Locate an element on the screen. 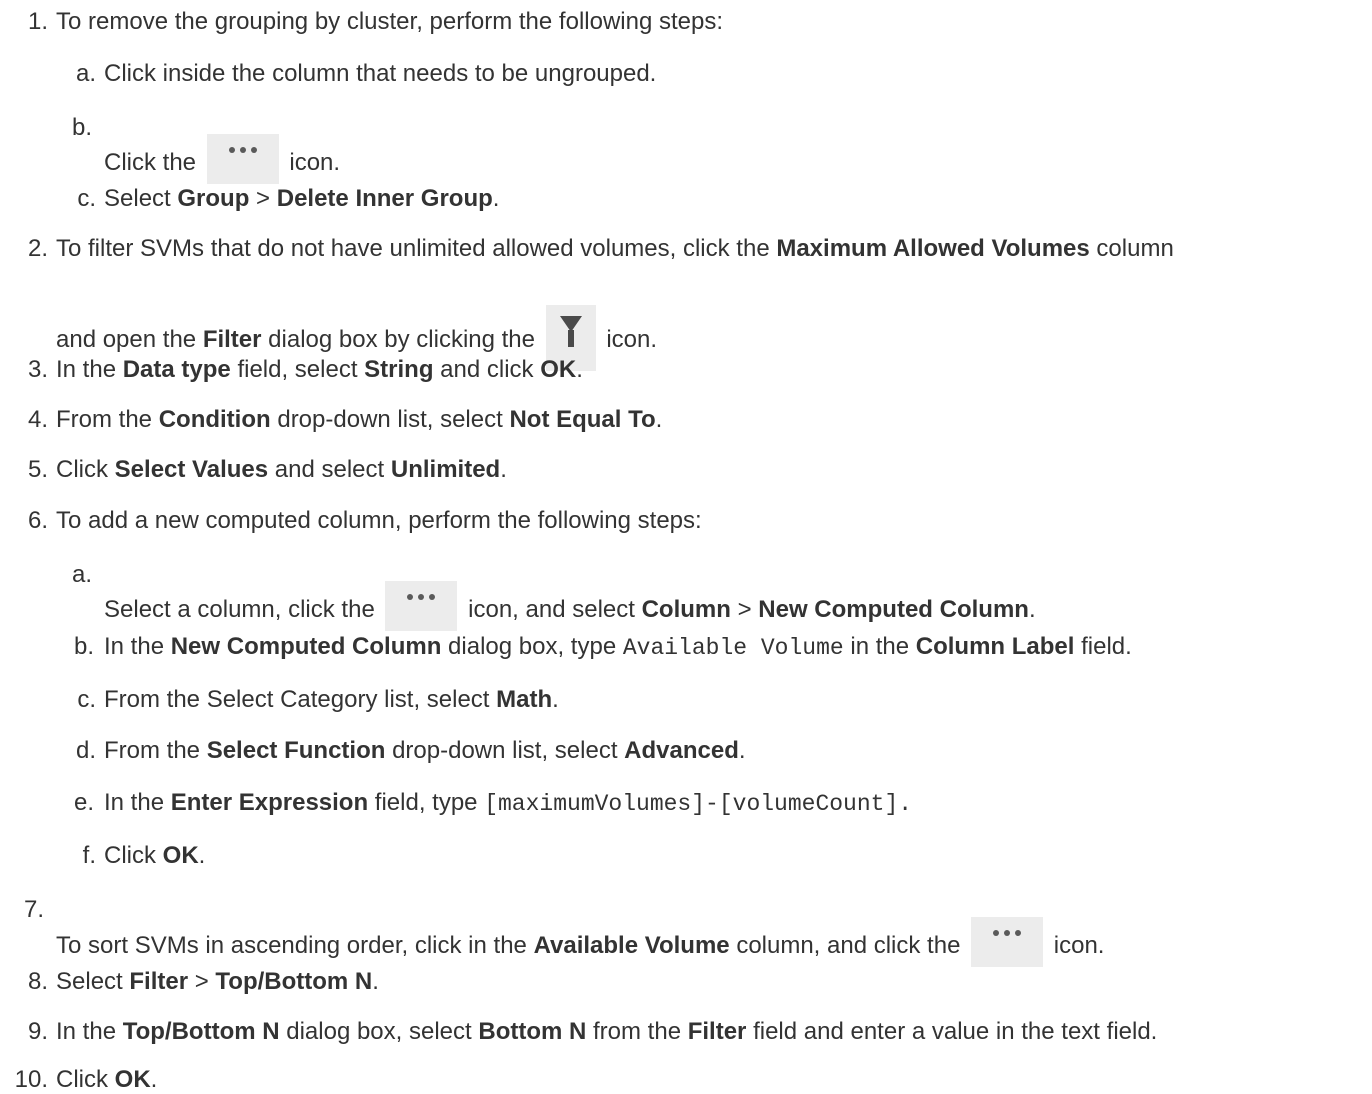 This screenshot has height=1094, width=1372. substep-text: drop-down list, select is located at coordinates (505, 750).